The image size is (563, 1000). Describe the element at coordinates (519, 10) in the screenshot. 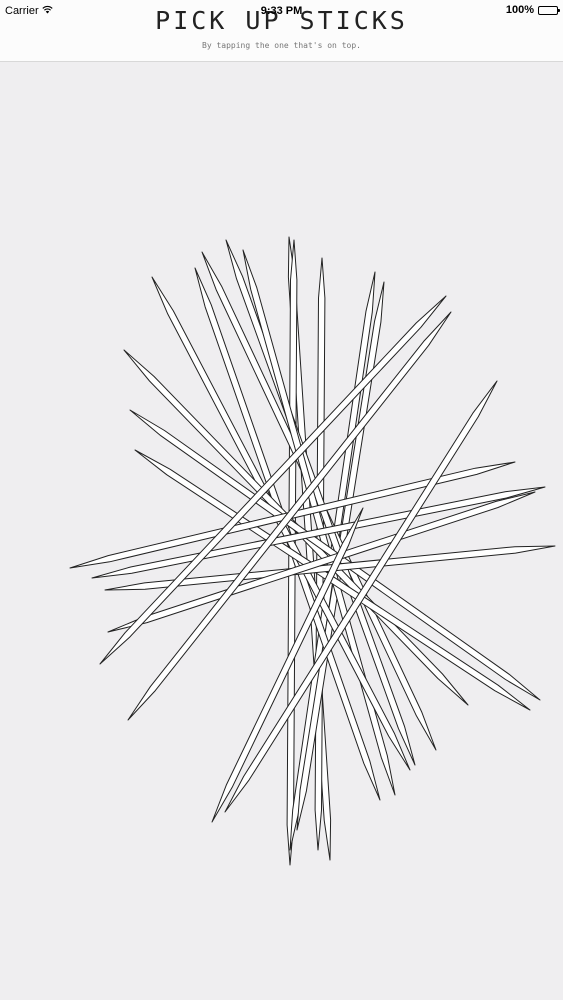

I see `battery-percent: 100%` at that location.